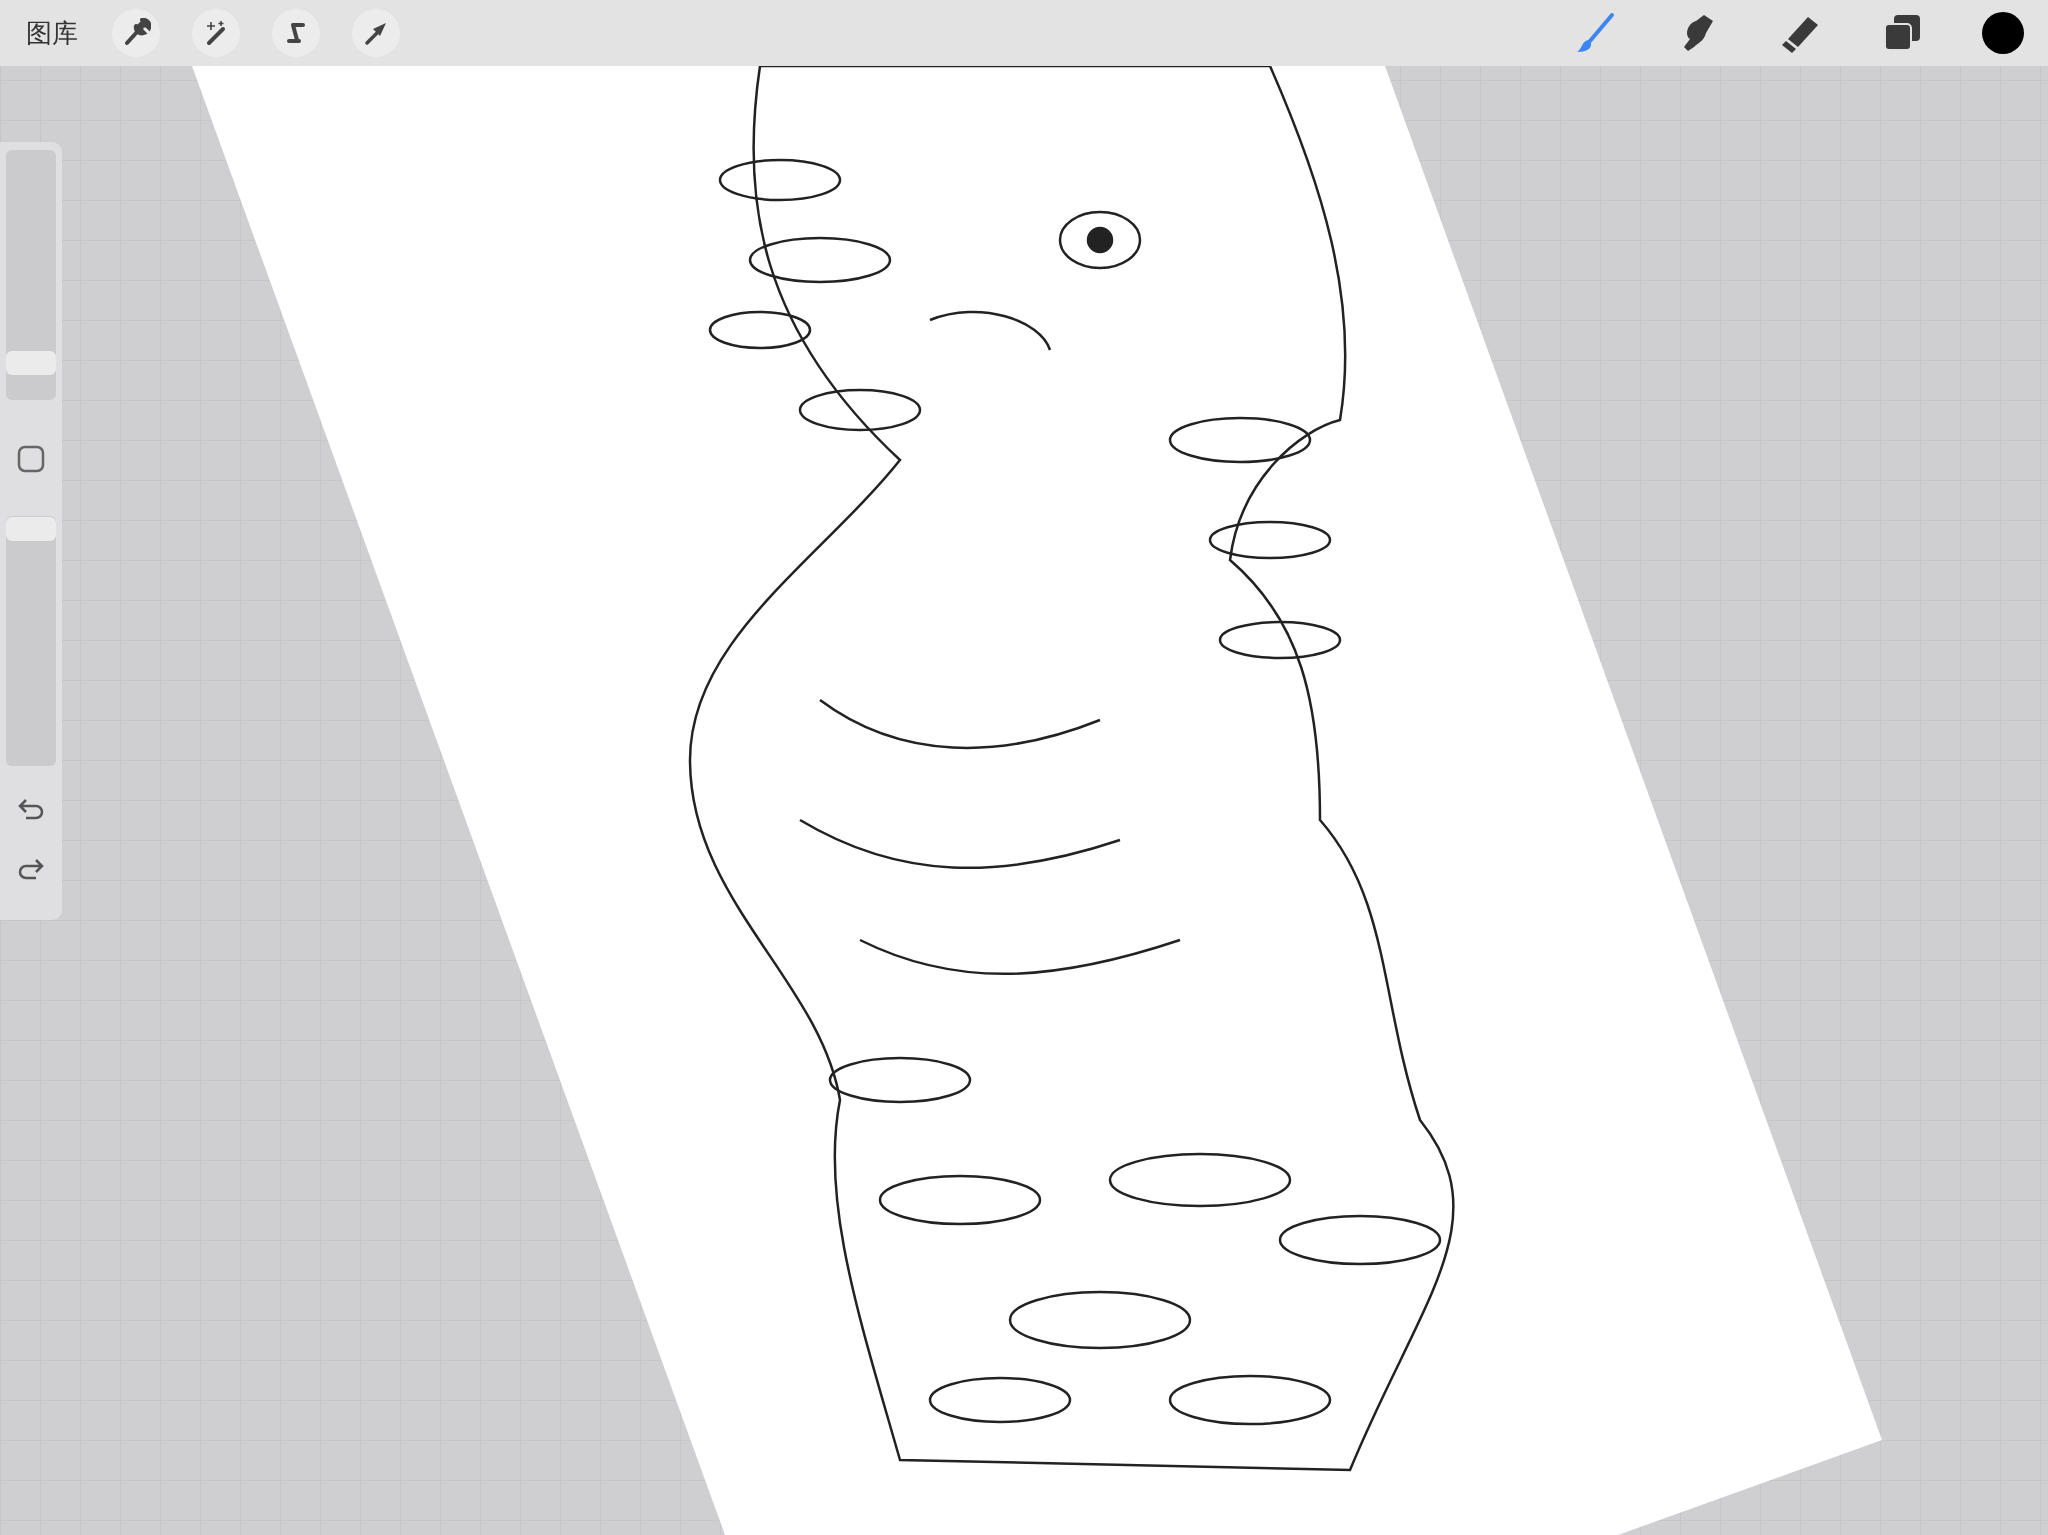 The height and width of the screenshot is (1535, 2048). I want to click on square-icon, so click(31, 459).